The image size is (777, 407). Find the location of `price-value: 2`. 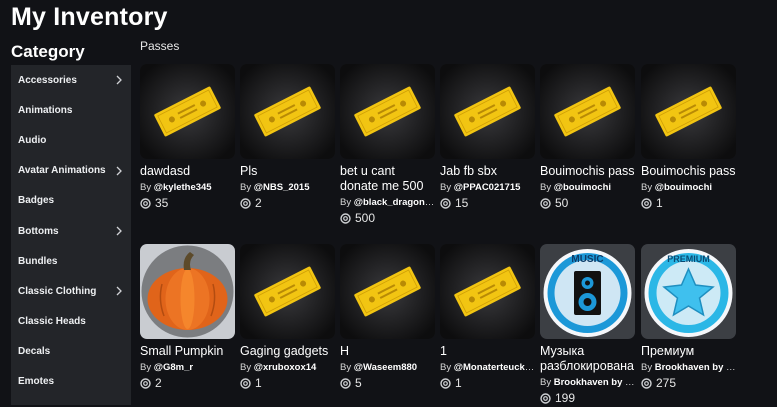

price-value: 2 is located at coordinates (158, 383).